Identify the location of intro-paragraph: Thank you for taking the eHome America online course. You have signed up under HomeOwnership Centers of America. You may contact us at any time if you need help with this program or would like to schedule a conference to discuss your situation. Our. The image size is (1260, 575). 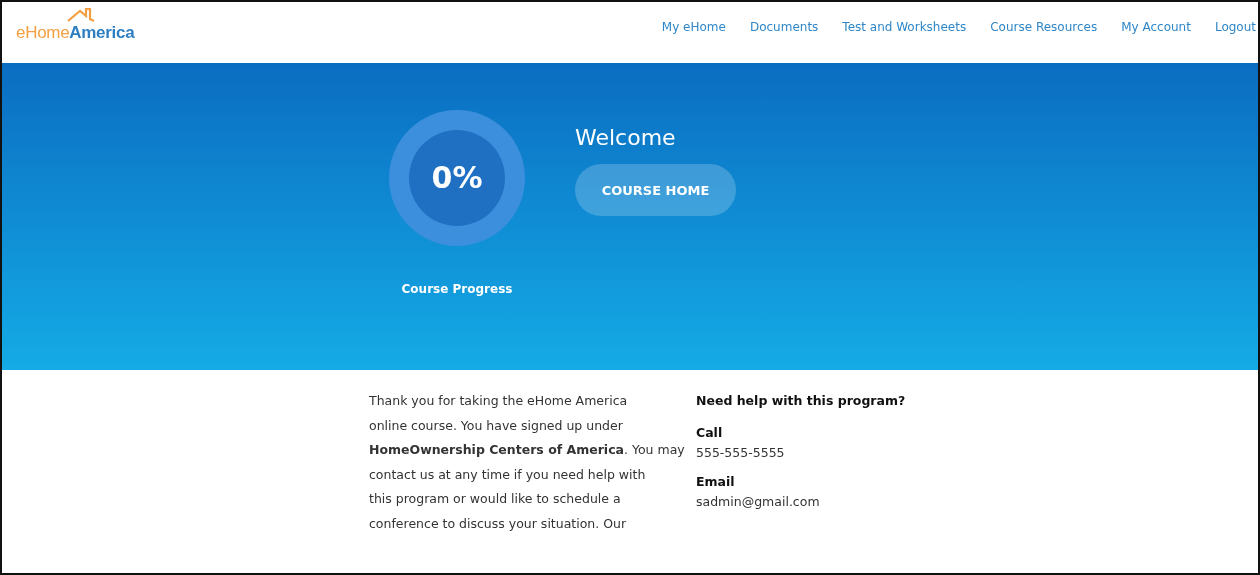
(527, 462).